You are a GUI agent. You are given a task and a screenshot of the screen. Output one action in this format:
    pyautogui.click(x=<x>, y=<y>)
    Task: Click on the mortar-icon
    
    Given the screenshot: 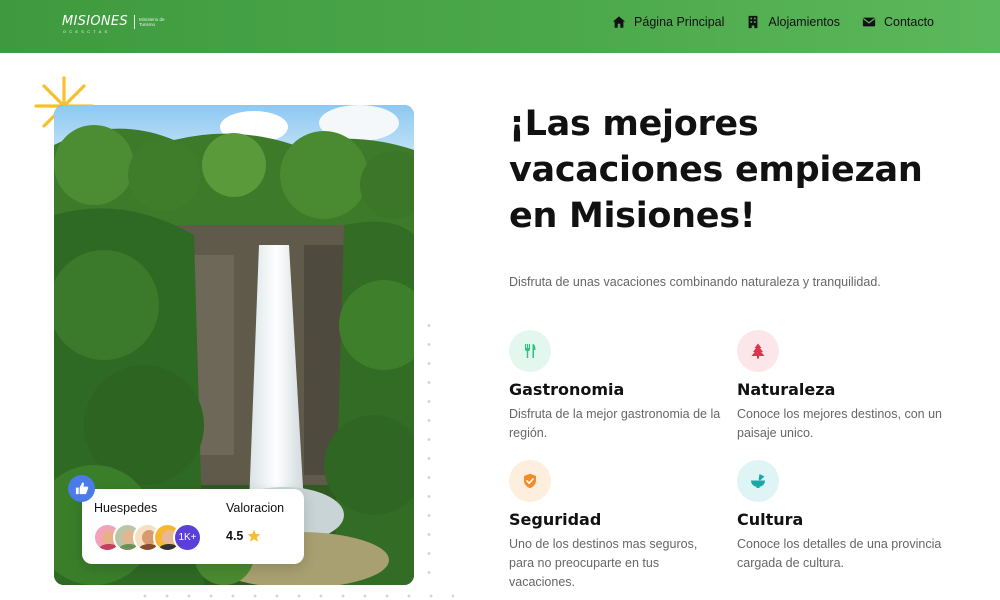 What is the action you would take?
    pyautogui.click(x=758, y=481)
    